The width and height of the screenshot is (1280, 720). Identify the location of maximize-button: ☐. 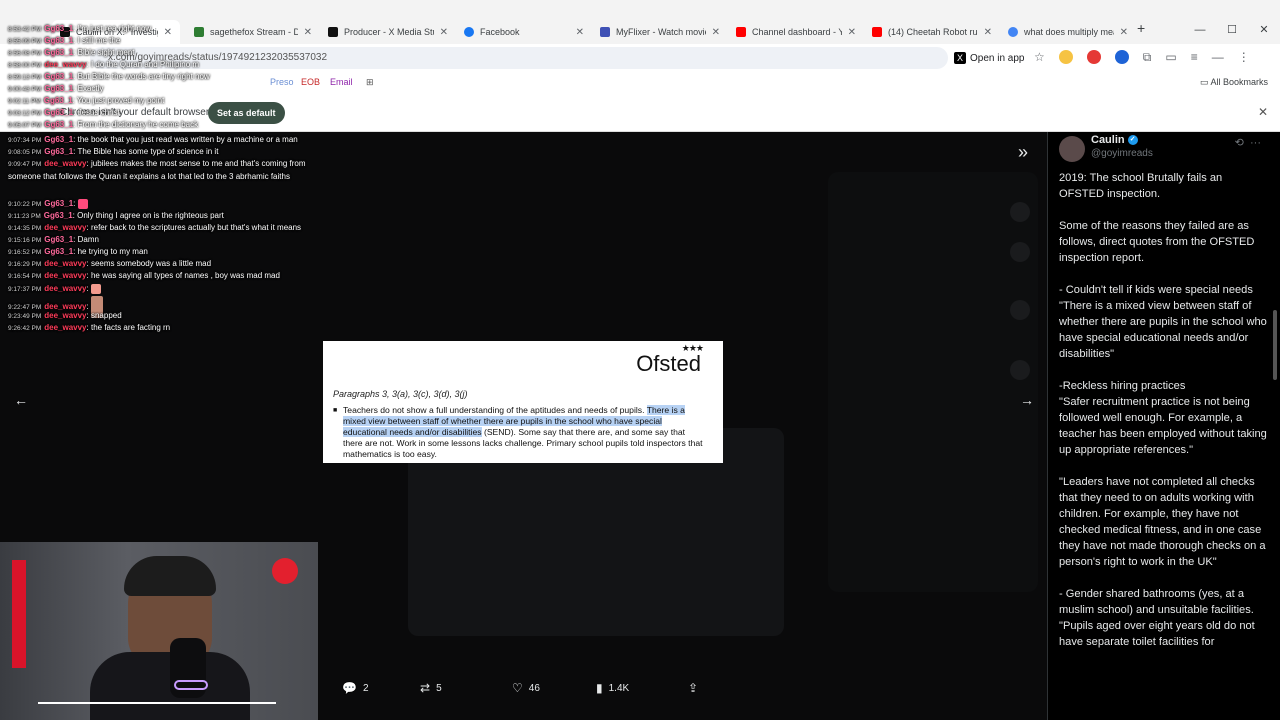
(1232, 32).